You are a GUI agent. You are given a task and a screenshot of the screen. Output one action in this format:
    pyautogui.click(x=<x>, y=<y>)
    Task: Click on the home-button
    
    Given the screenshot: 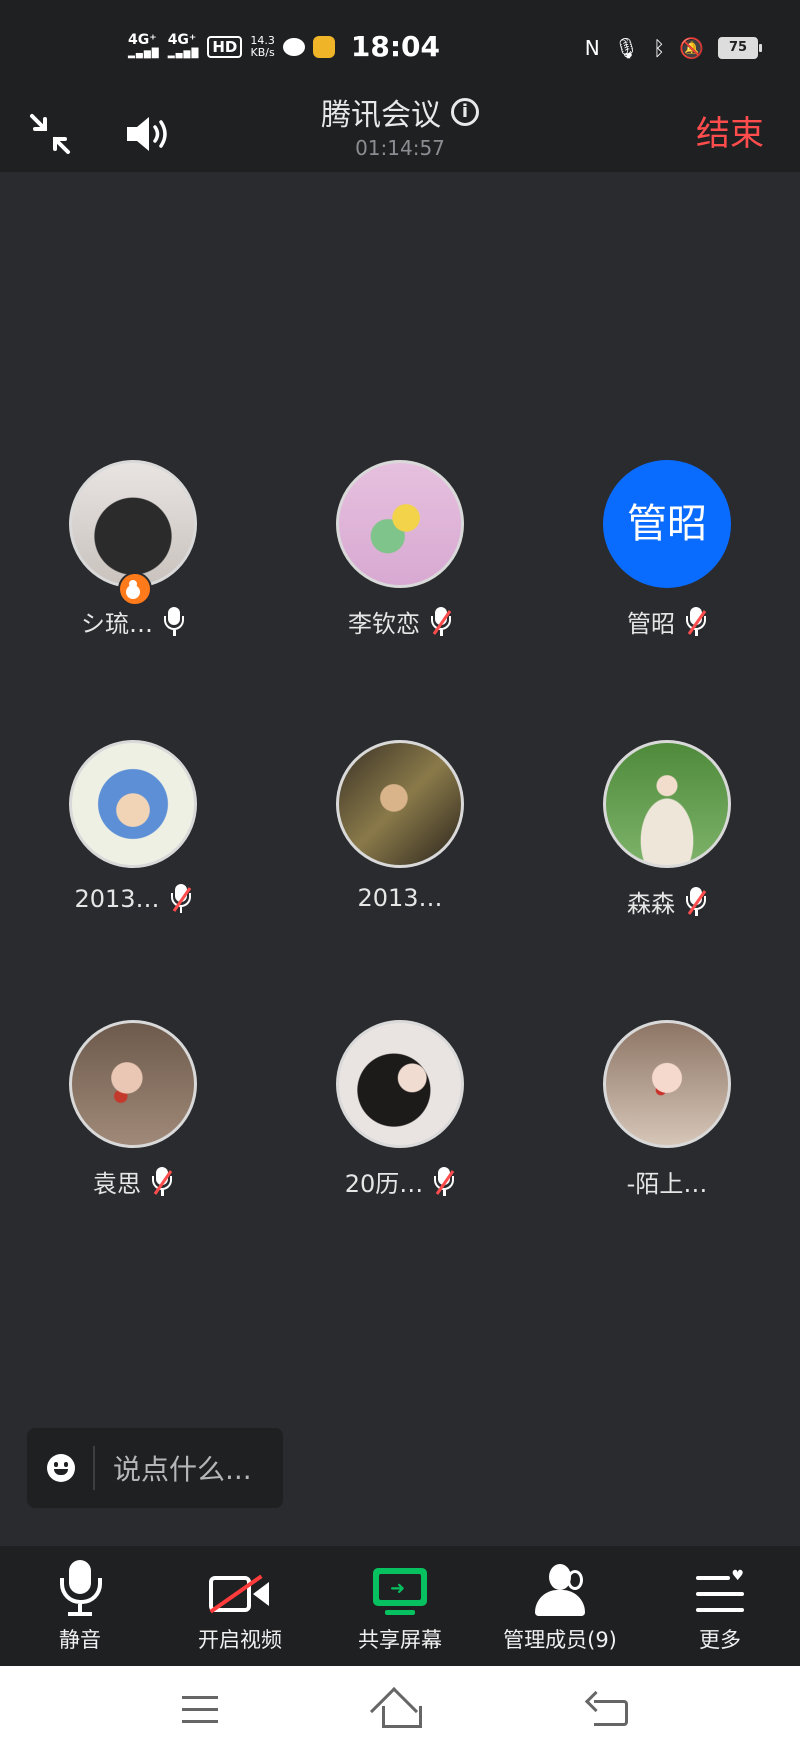 What is the action you would take?
    pyautogui.click(x=399, y=1712)
    